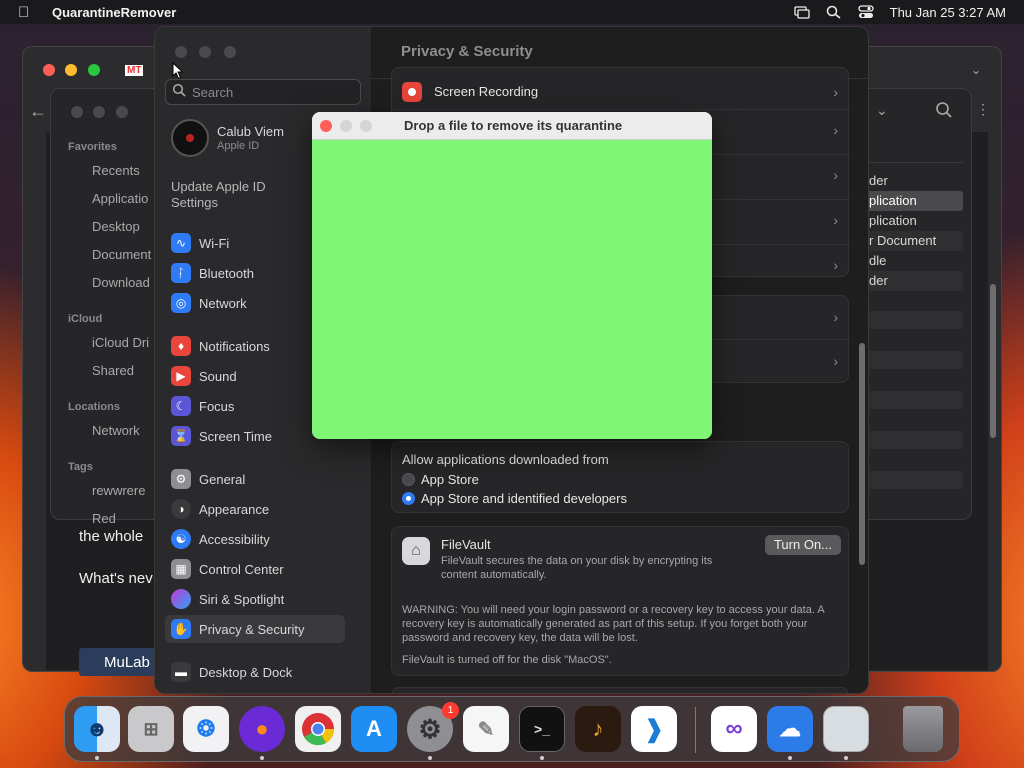  I want to click on radio-identified-developers: App Store and identified developers, so click(514, 498).